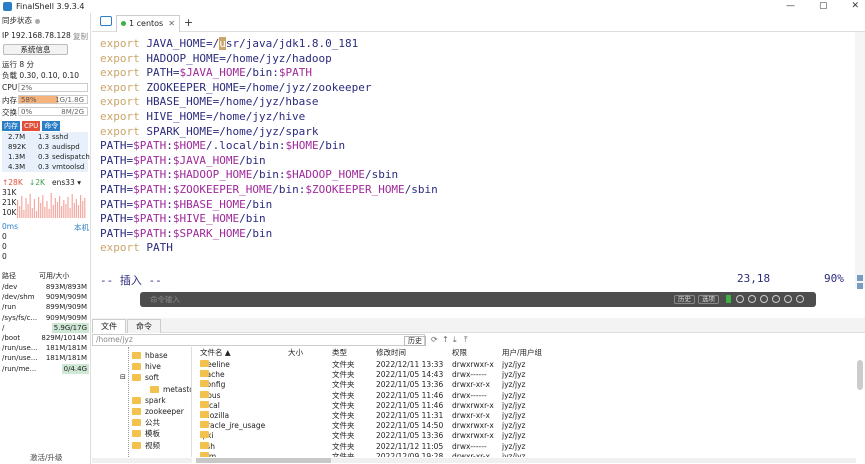 Image resolution: width=865 pixels, height=464 pixels. Describe the element at coordinates (81, 227) in the screenshot. I see `latency-host: 本机` at that location.